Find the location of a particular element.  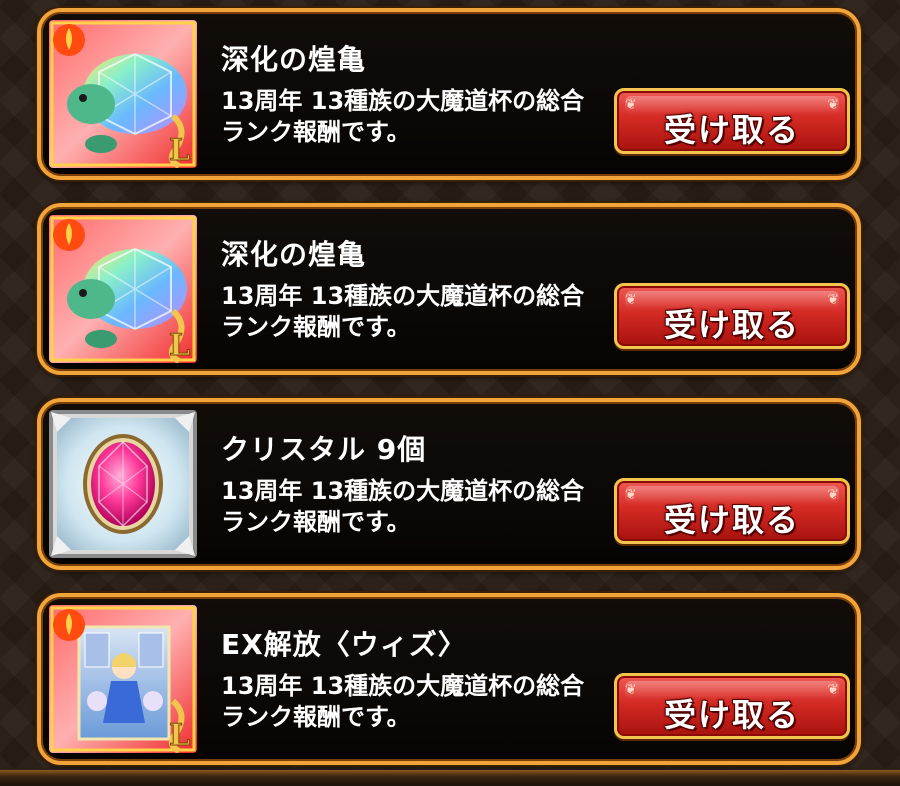

reward-title: EX解放〈ウィズ〉 is located at coordinates (344, 644).